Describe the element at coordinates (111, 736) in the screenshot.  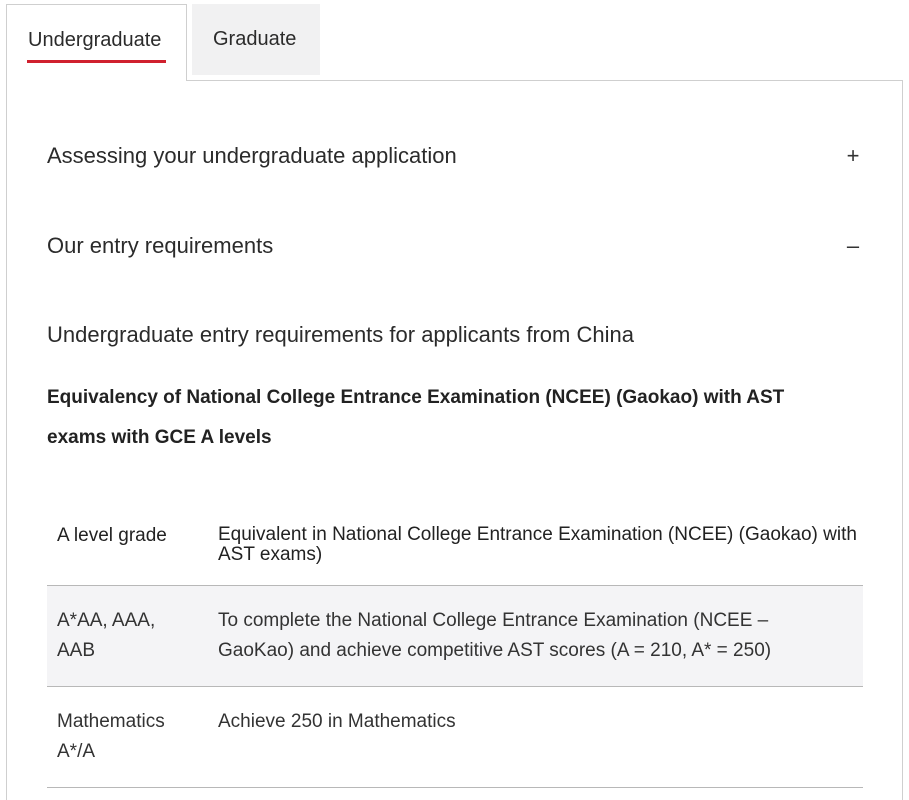
I see `table-cell-grade: Mathematics A*/A` at that location.